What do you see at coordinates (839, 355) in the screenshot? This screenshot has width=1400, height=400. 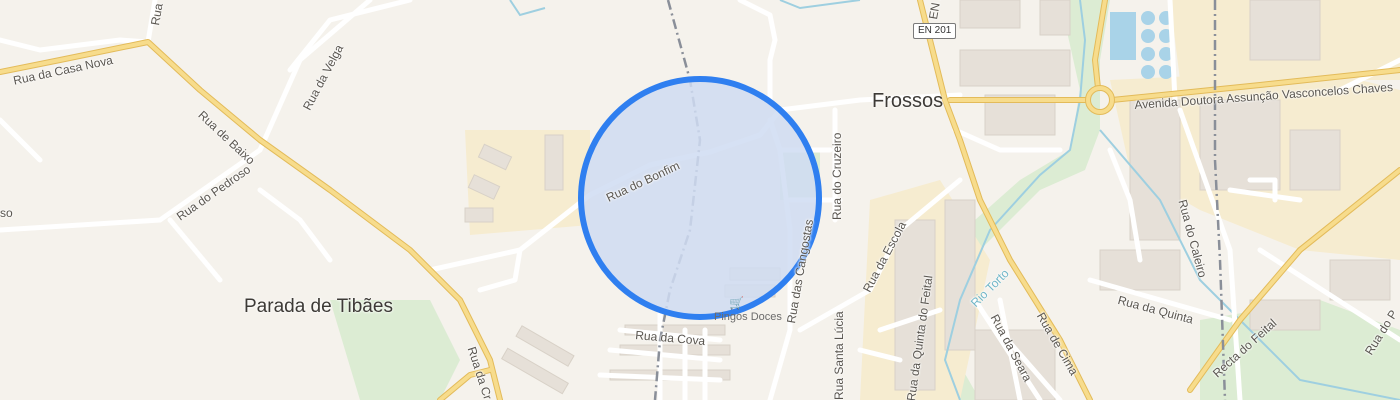 I see `street-rua-santa-lucia: Rua Santa Lúcia` at bounding box center [839, 355].